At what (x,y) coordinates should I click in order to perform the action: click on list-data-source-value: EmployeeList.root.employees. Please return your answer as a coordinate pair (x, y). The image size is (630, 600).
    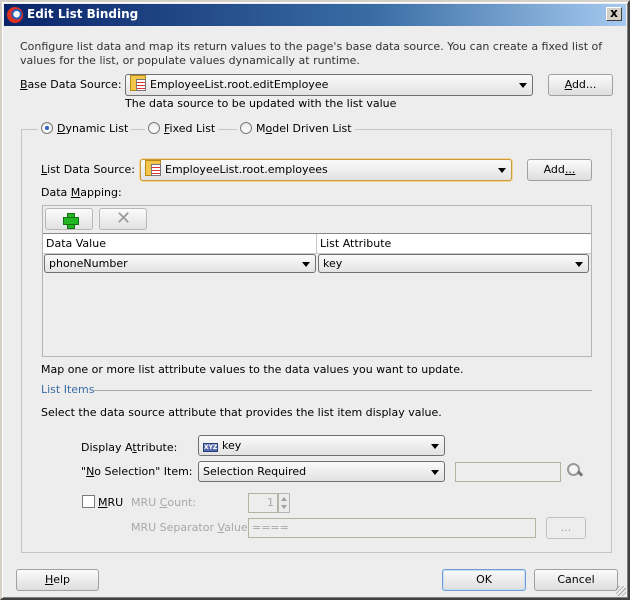
    Looking at the image, I should click on (246, 169).